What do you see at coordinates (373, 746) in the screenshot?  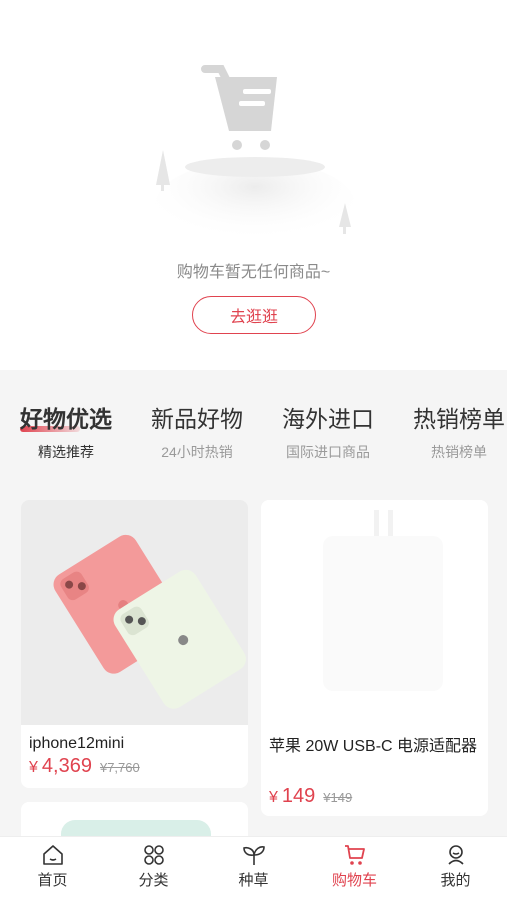 I see `product-title: 苹果 20W USB-C 电源适配器` at bounding box center [373, 746].